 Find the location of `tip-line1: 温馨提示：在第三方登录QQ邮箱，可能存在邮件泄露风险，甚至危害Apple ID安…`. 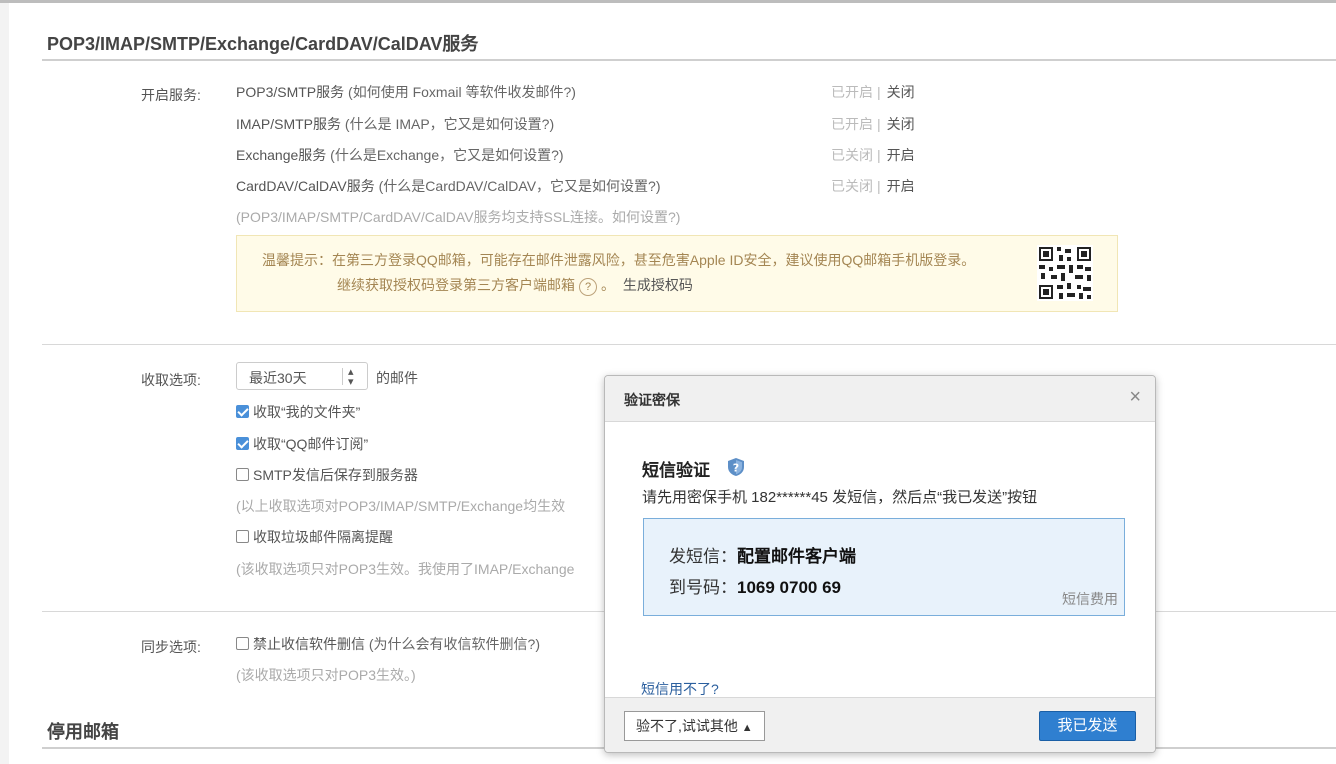

tip-line1: 温馨提示：在第三方登录QQ邮箱，可能存在邮件泄露风险，甚至危害Apple ID安… is located at coordinates (619, 260).